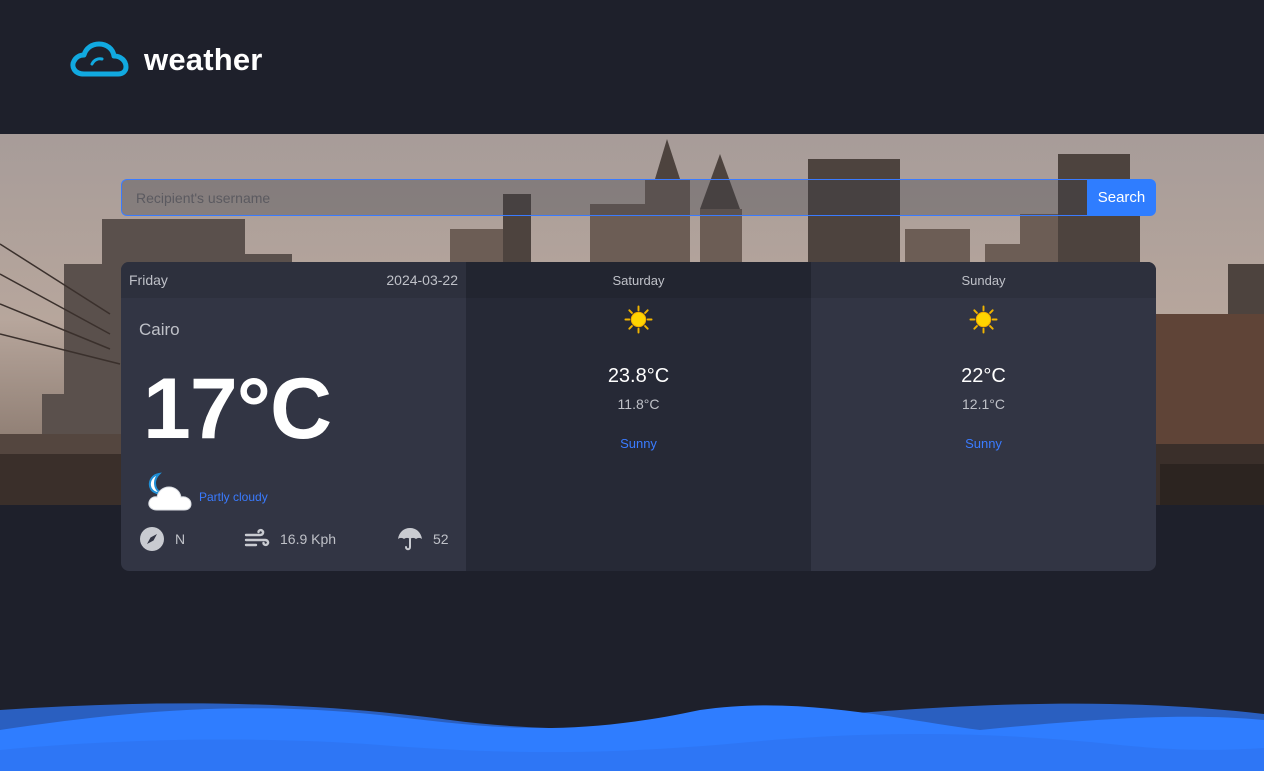  I want to click on today-stats: N 16.9 Kph 52, so click(295, 540).